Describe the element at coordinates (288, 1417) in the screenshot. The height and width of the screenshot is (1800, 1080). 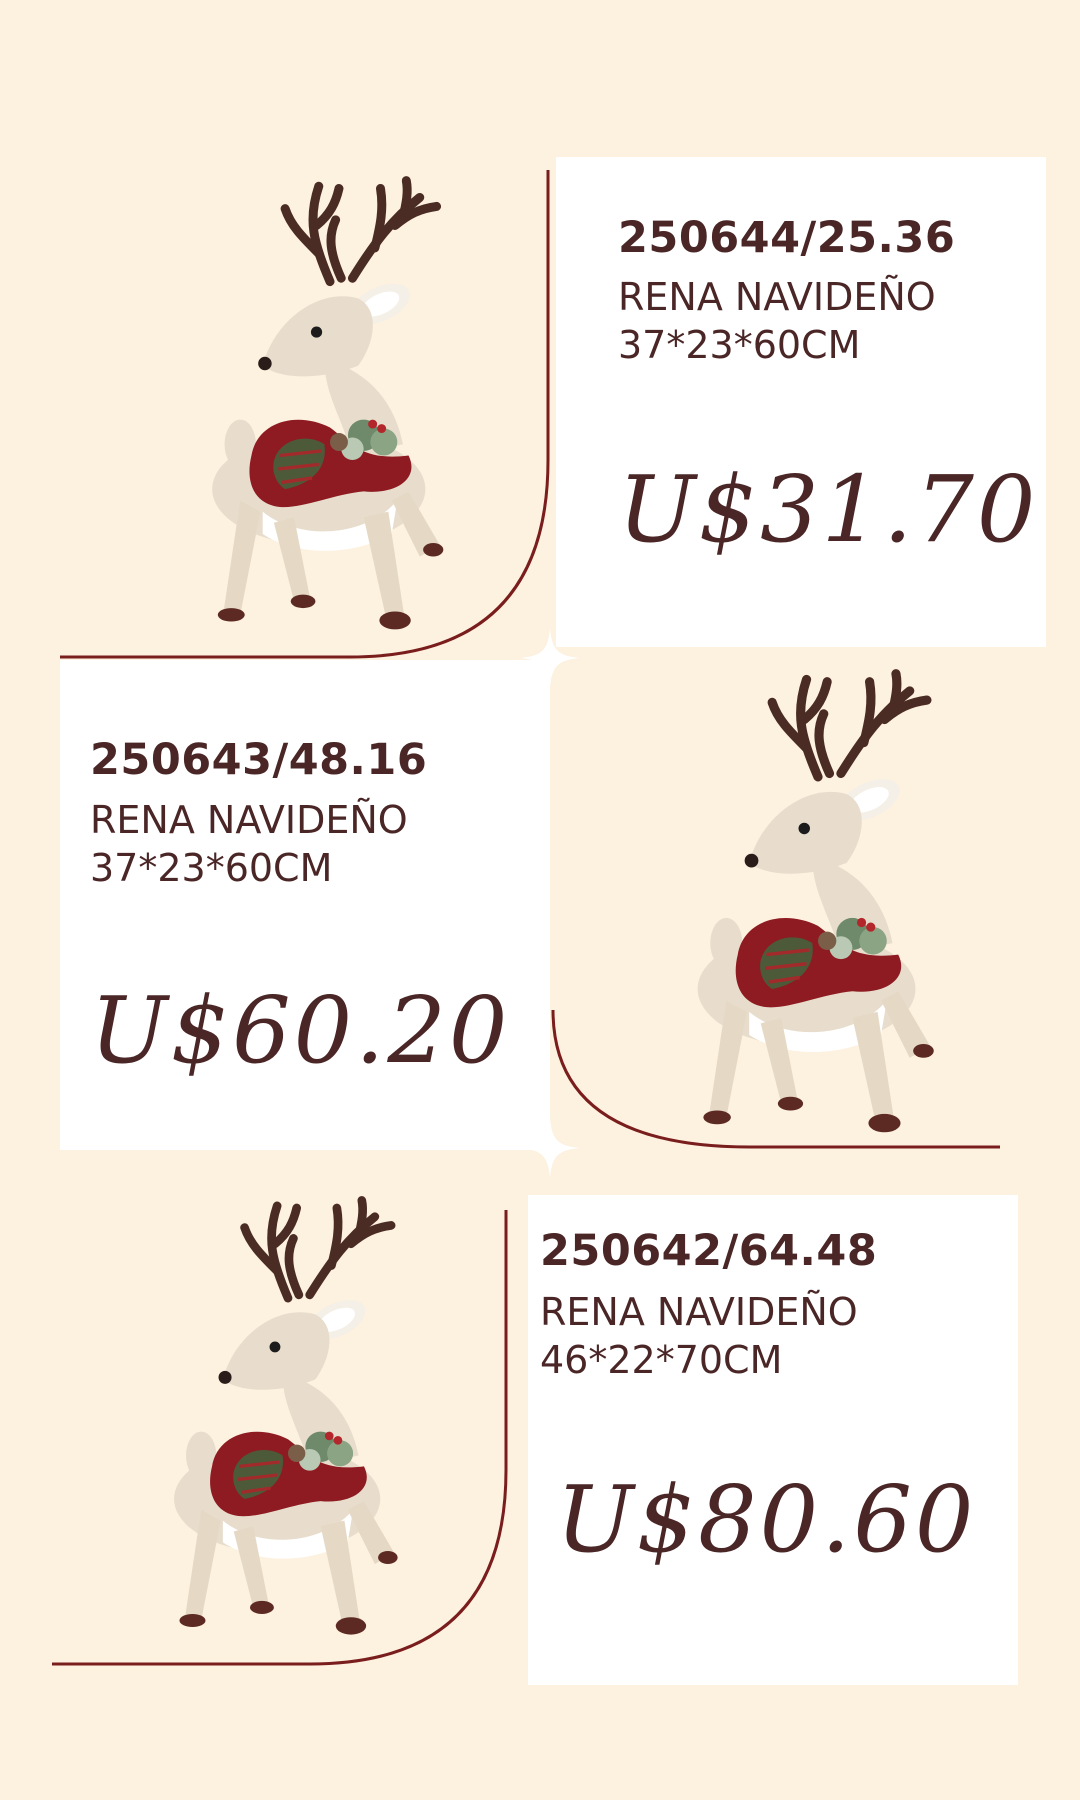
I see `reindeer-figurine-icon` at that location.